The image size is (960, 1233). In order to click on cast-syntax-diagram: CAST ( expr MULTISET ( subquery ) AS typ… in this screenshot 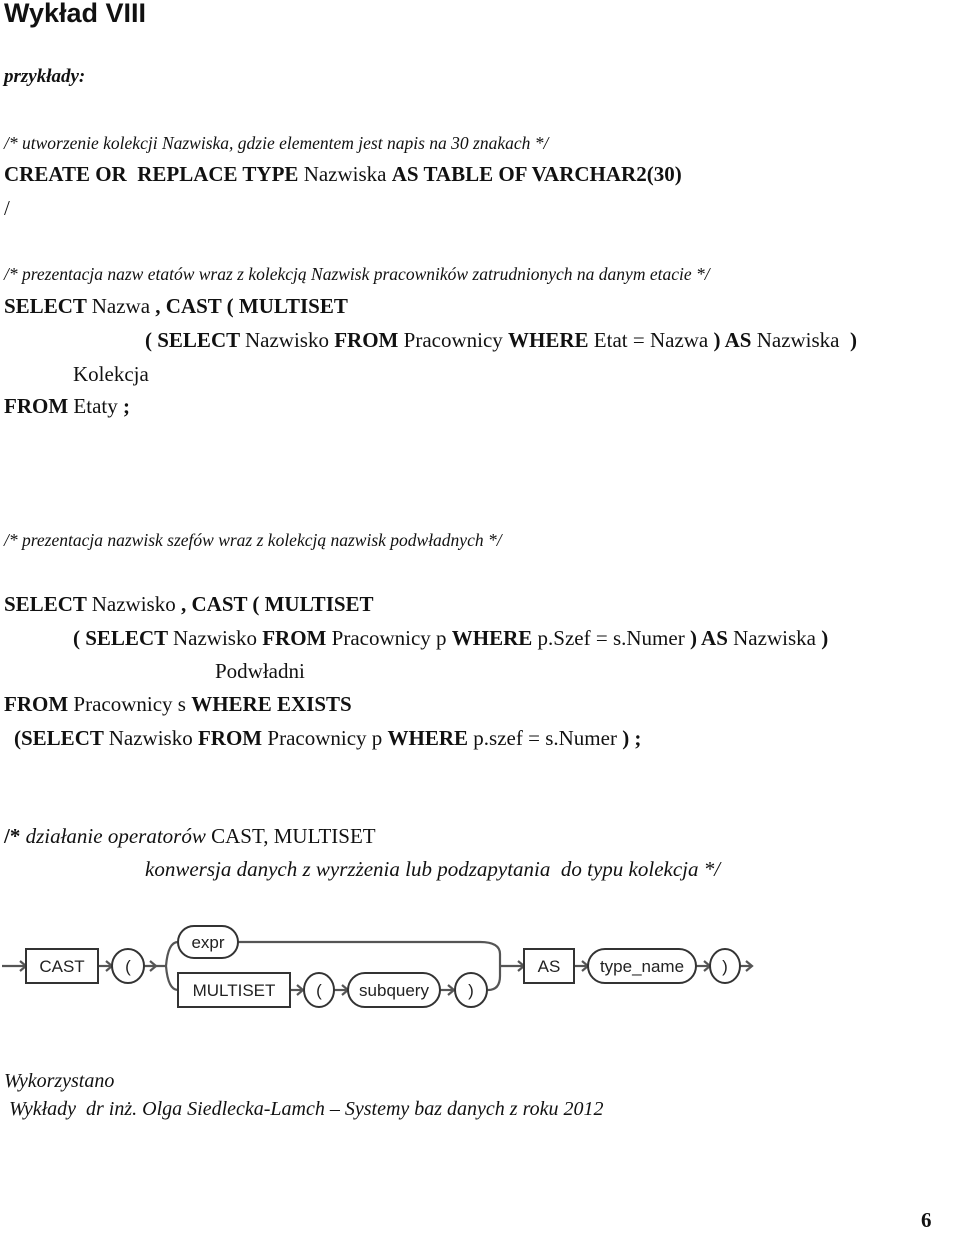, I will do `click(378, 966)`.